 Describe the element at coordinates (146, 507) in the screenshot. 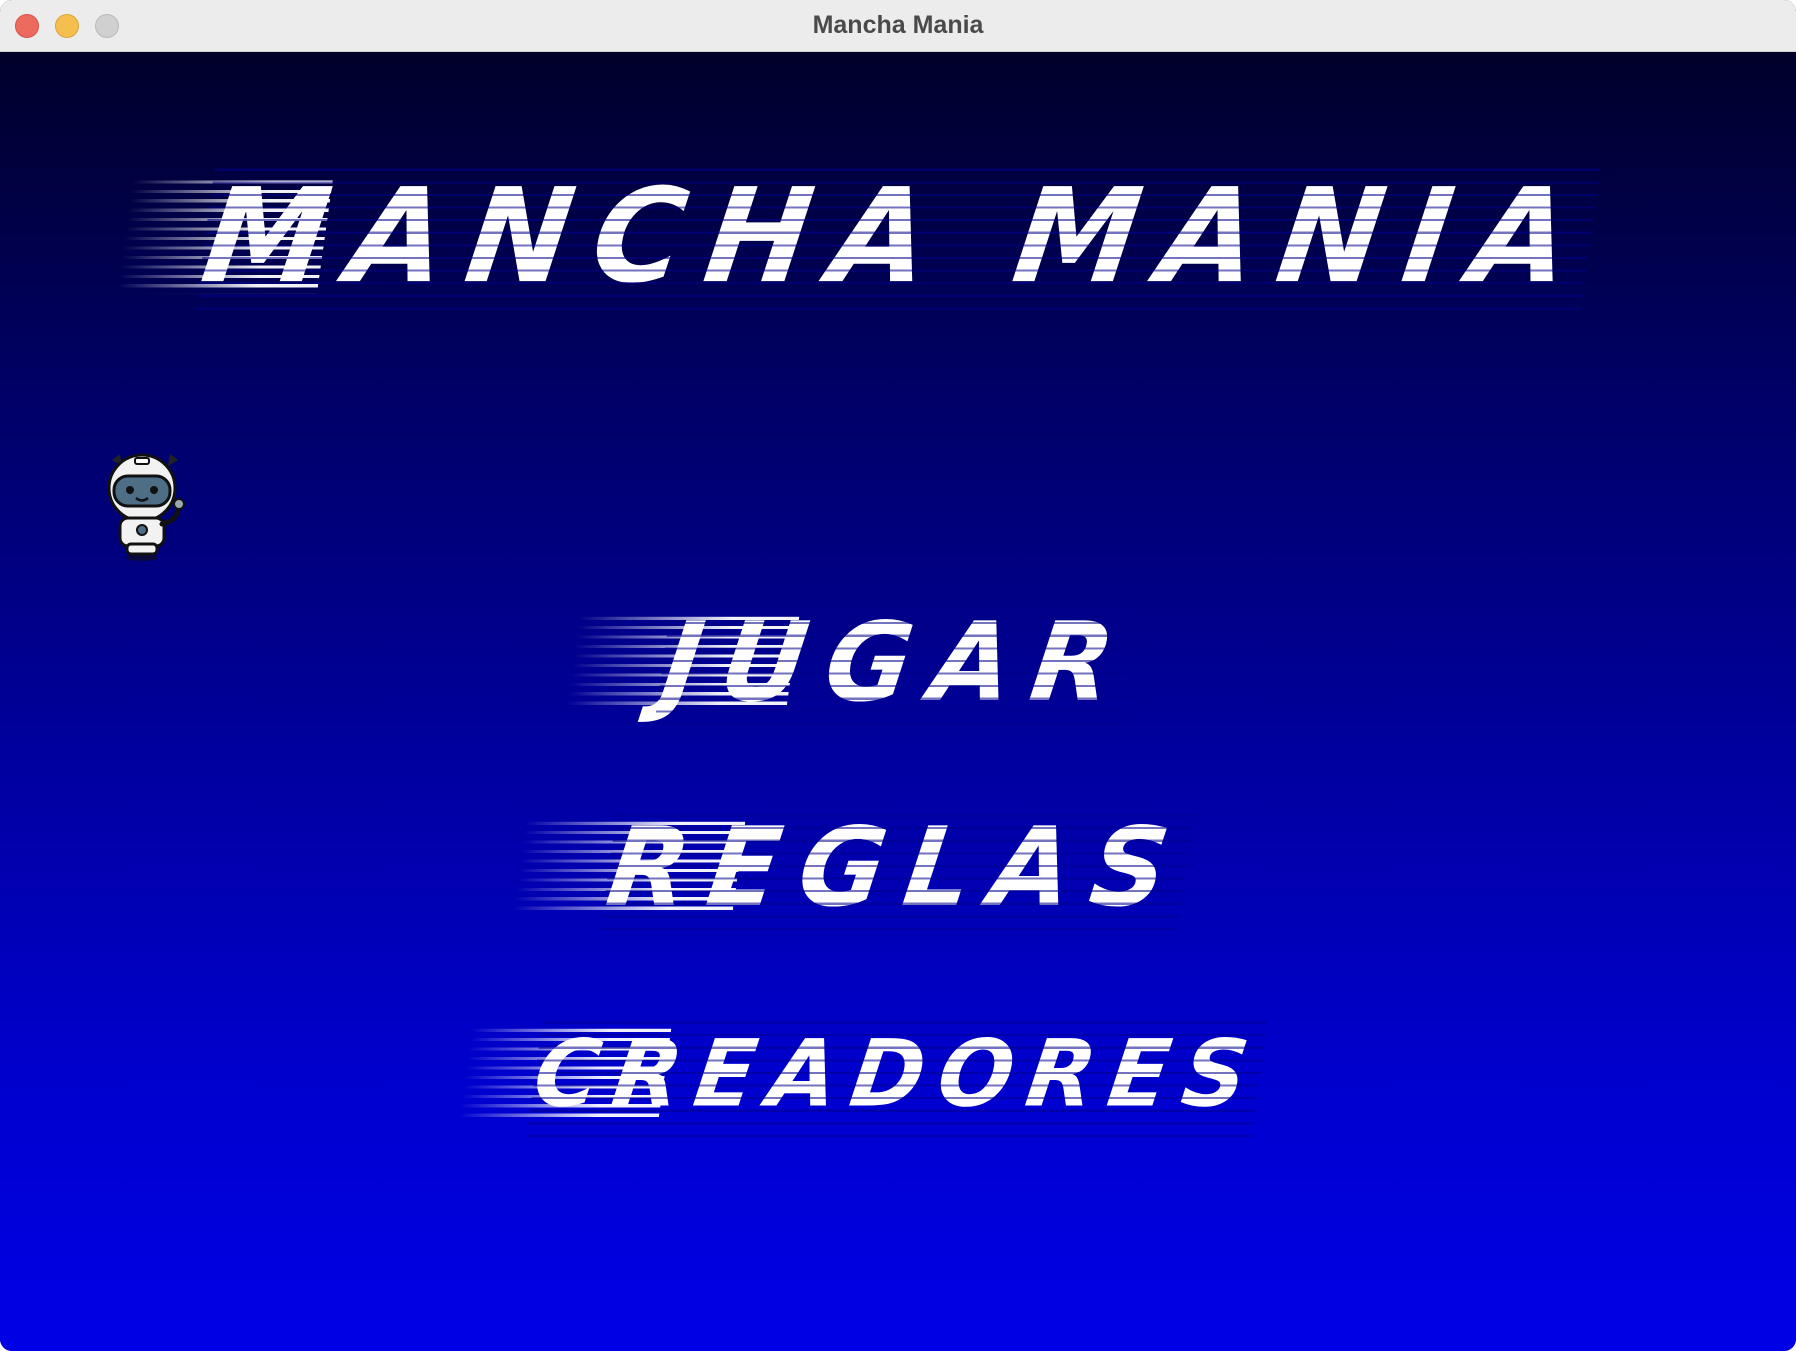

I see `robot-astronaut-icon` at that location.